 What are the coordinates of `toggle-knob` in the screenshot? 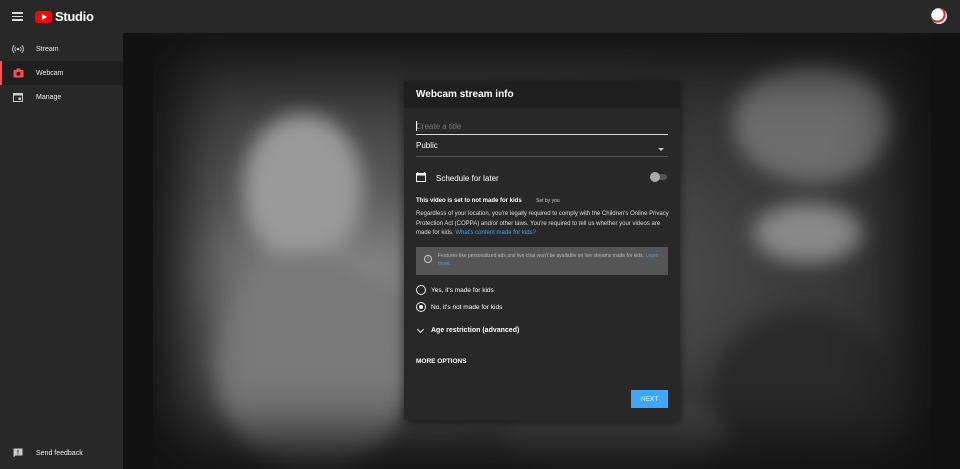 It's located at (655, 177).